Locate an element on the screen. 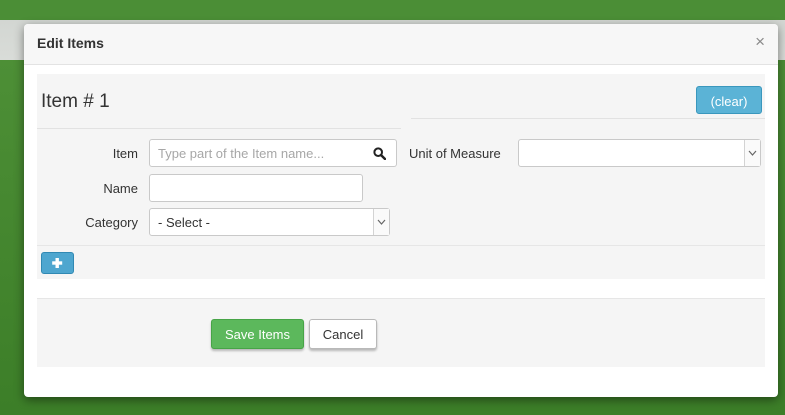 The image size is (785, 415). heading-divider-right is located at coordinates (588, 118).